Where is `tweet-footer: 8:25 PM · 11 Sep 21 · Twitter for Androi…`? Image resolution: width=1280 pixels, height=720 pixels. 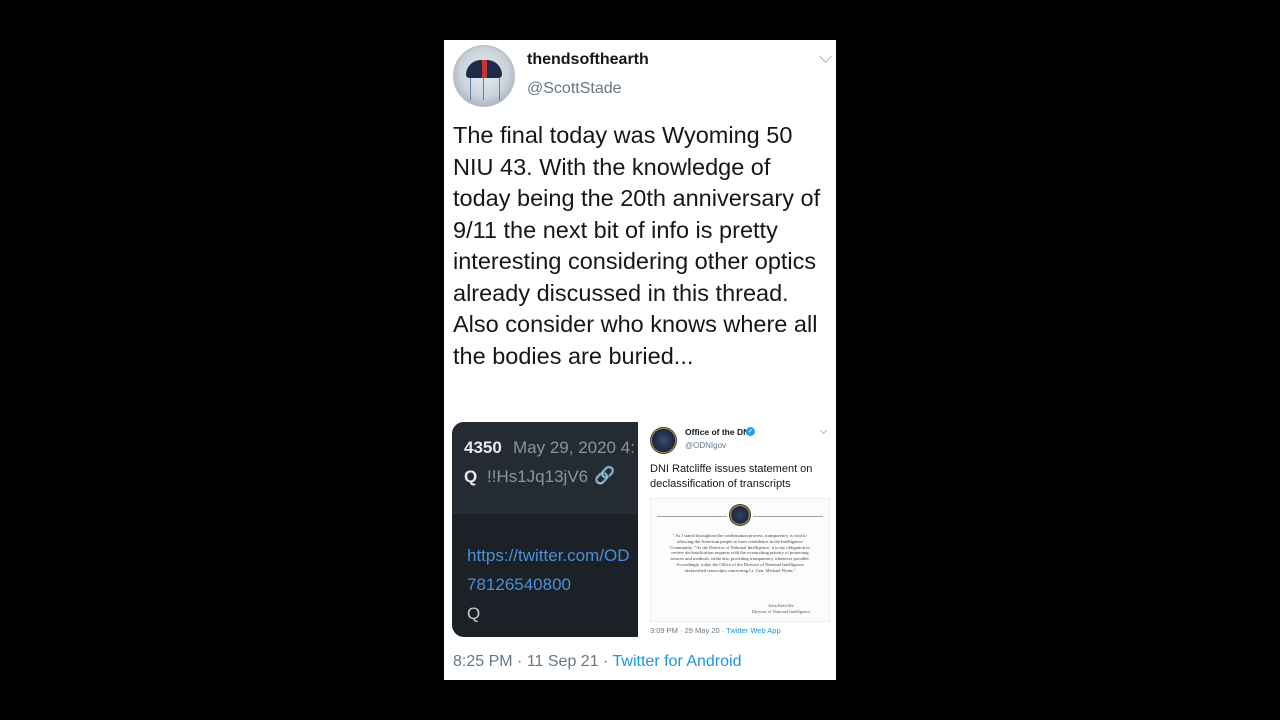
tweet-footer: 8:25 PM · 11 Sep 21 · Twitter for Androi… is located at coordinates (597, 662).